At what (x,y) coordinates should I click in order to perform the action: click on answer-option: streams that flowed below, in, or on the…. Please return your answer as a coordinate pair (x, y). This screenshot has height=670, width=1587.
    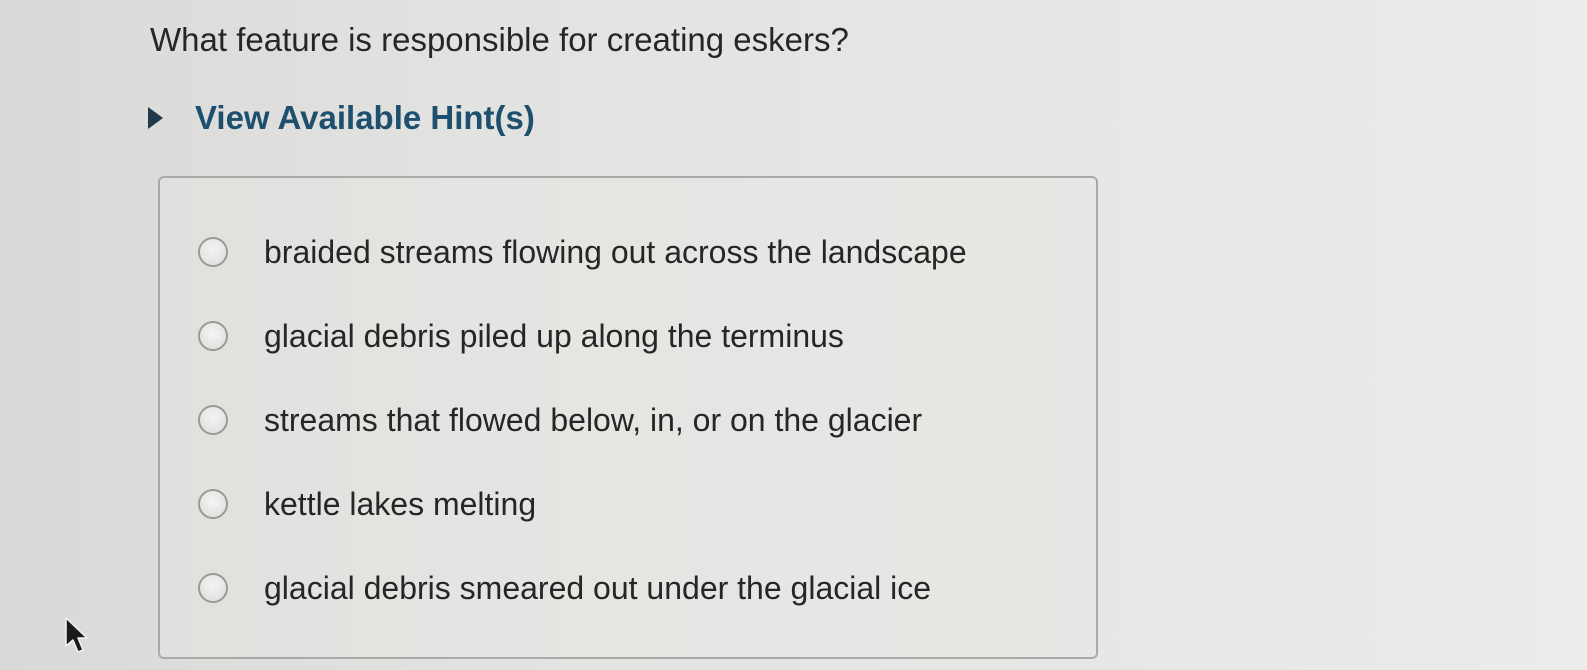
    Looking at the image, I should click on (560, 420).